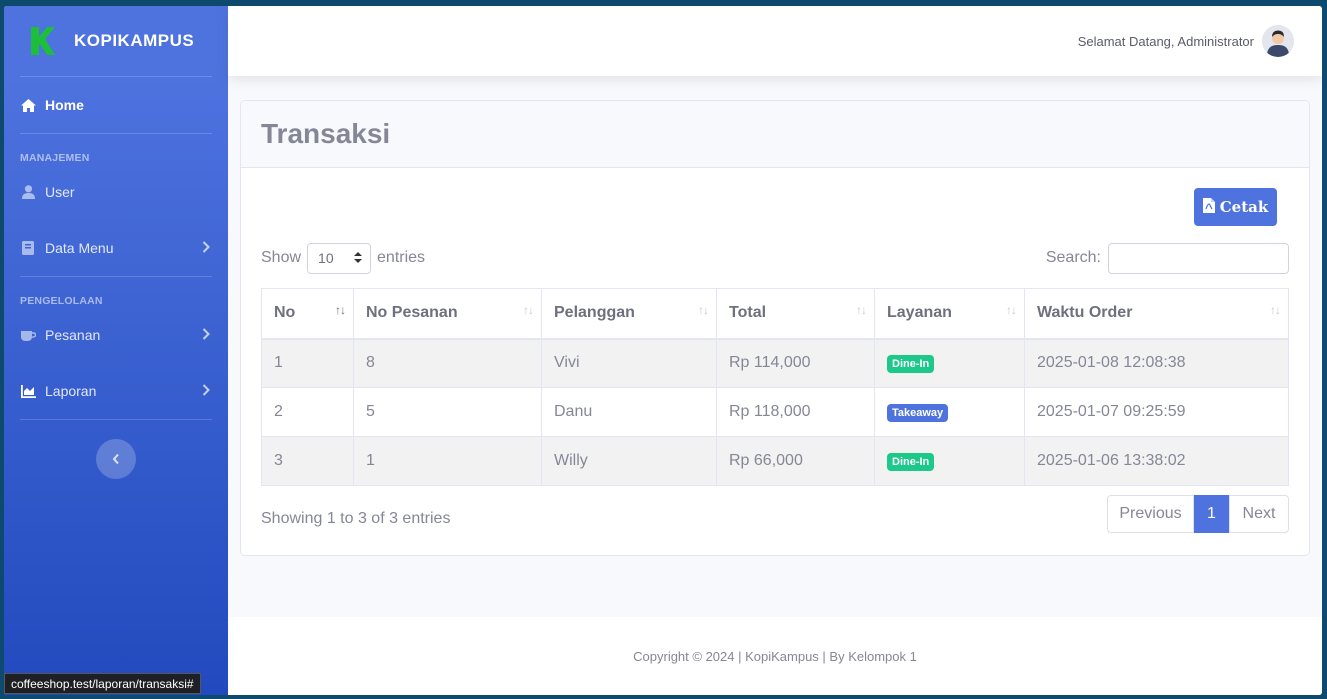 Image resolution: width=1327 pixels, height=699 pixels. Describe the element at coordinates (55, 158) in the screenshot. I see `sidebar-heading-manajemen: MANAJEMEN` at that location.